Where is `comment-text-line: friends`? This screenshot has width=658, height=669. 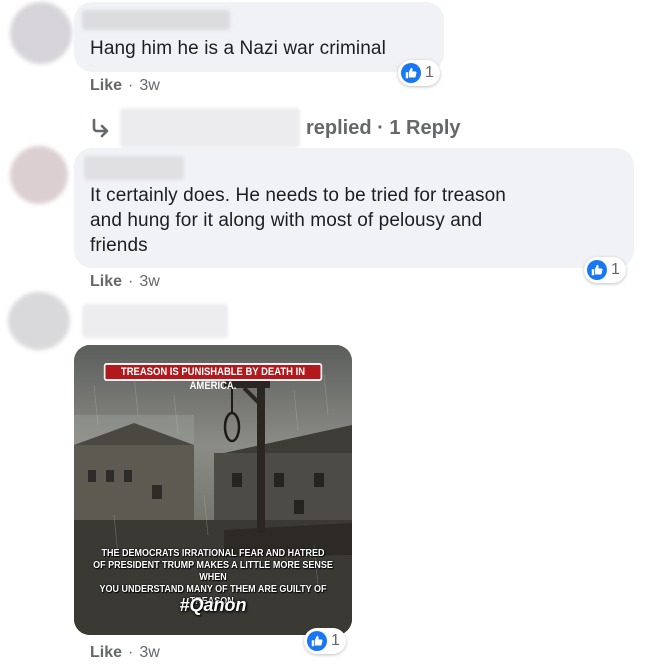
comment-text-line: friends is located at coordinates (119, 245).